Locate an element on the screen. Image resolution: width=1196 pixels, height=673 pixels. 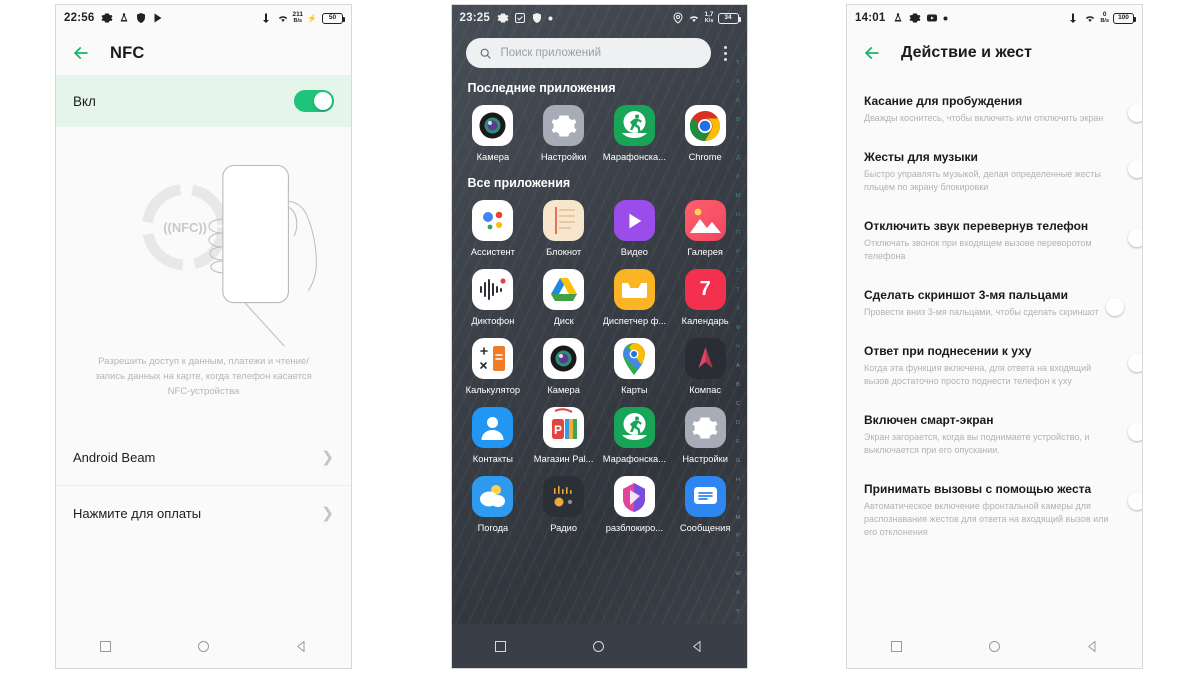
index-letter: Т is located at coordinates (737, 291).